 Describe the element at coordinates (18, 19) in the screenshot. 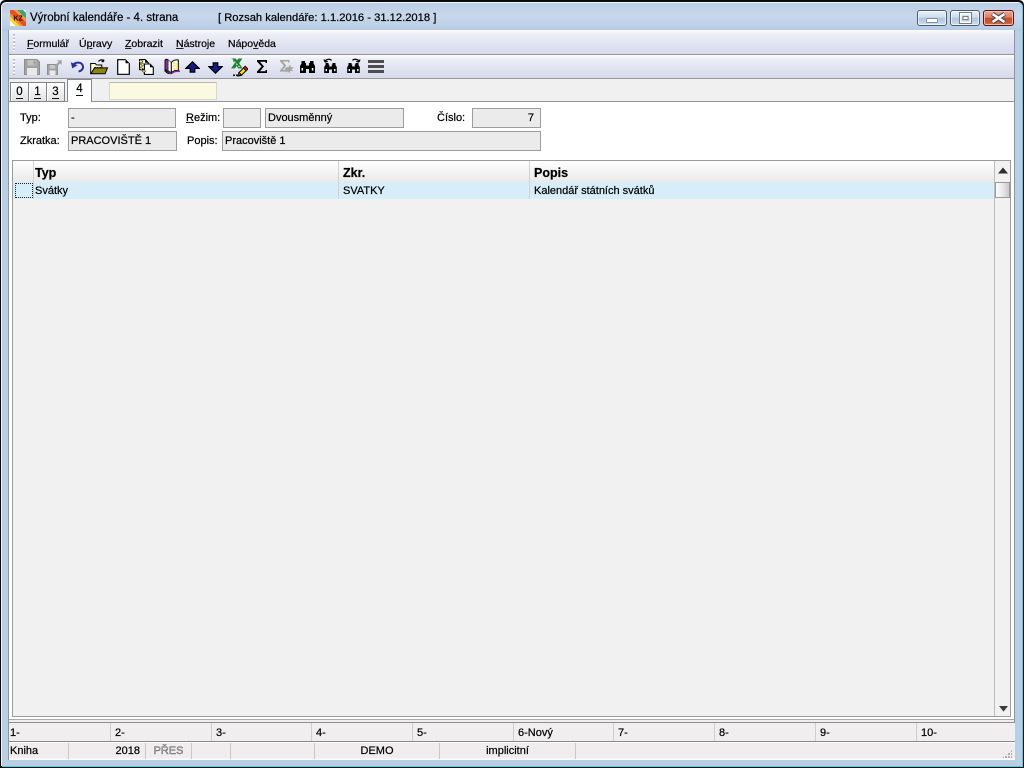

I see `svg-text: KZ` at that location.